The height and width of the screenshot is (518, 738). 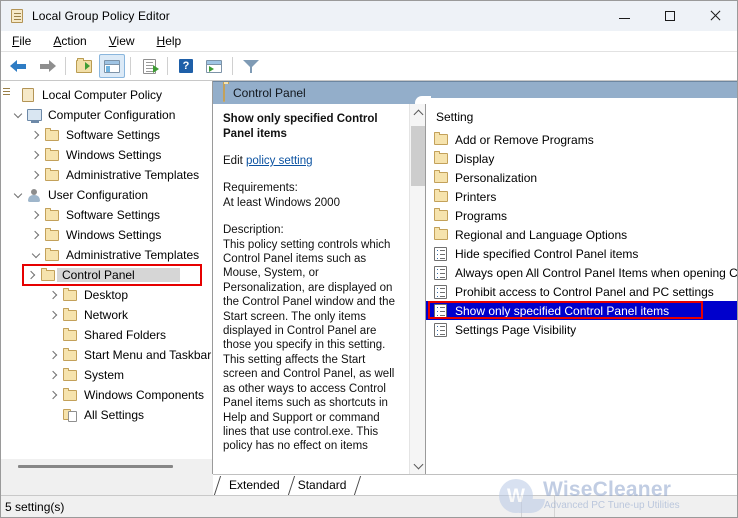 What do you see at coordinates (106, 355) in the screenshot?
I see `tree-item-start-menu-and-taskbar: Start Menu and Taskbar` at bounding box center [106, 355].